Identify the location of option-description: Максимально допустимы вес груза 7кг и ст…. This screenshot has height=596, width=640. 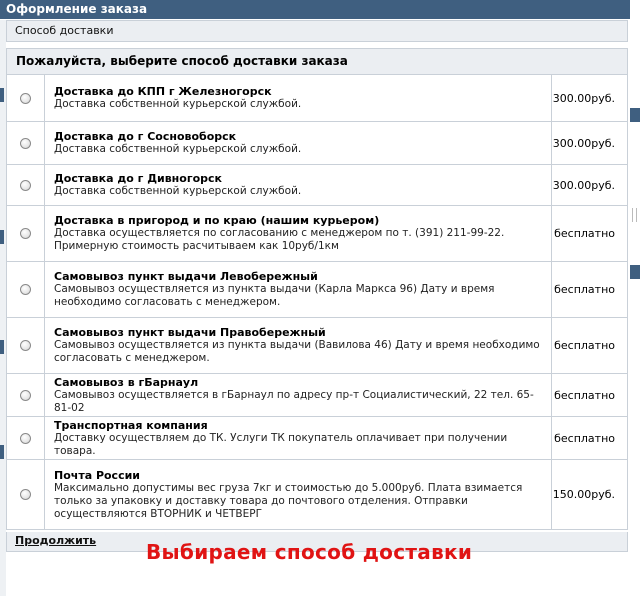
(288, 500).